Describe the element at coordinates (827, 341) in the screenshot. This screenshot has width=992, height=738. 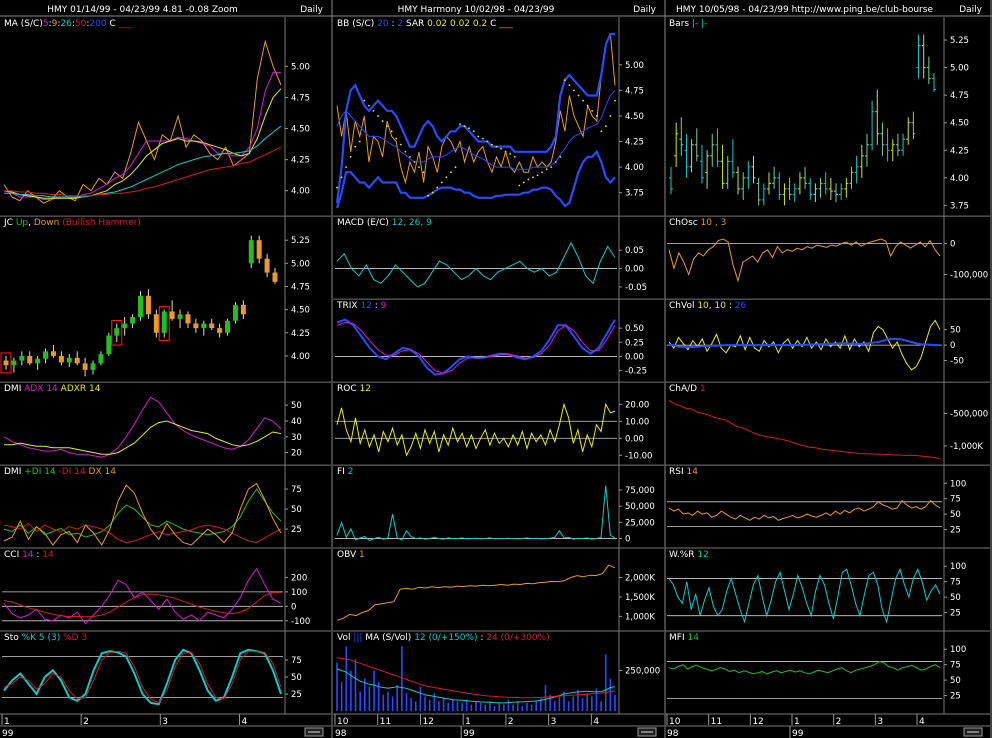
I see `panel-chvol: ChVol 10, 10 : 26 50 0 -50` at that location.